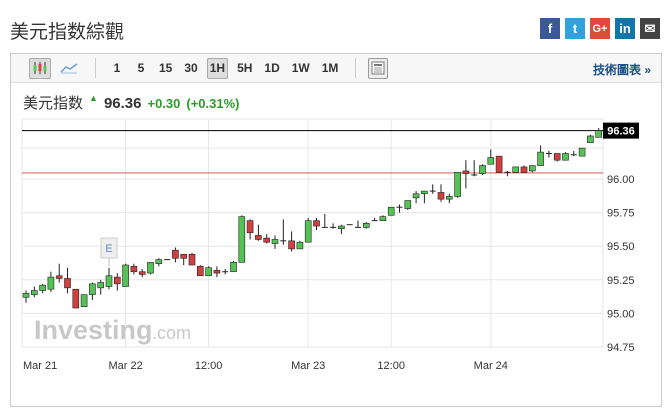 This screenshot has height=415, width=670. I want to click on x-tick-label: Mar 21, so click(40, 366).